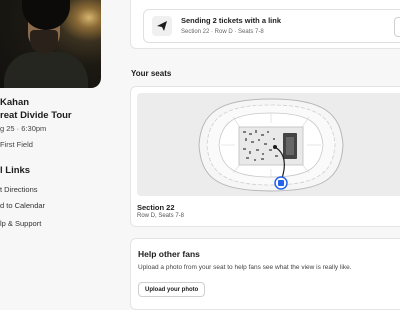  I want to click on send-icon, so click(162, 26).